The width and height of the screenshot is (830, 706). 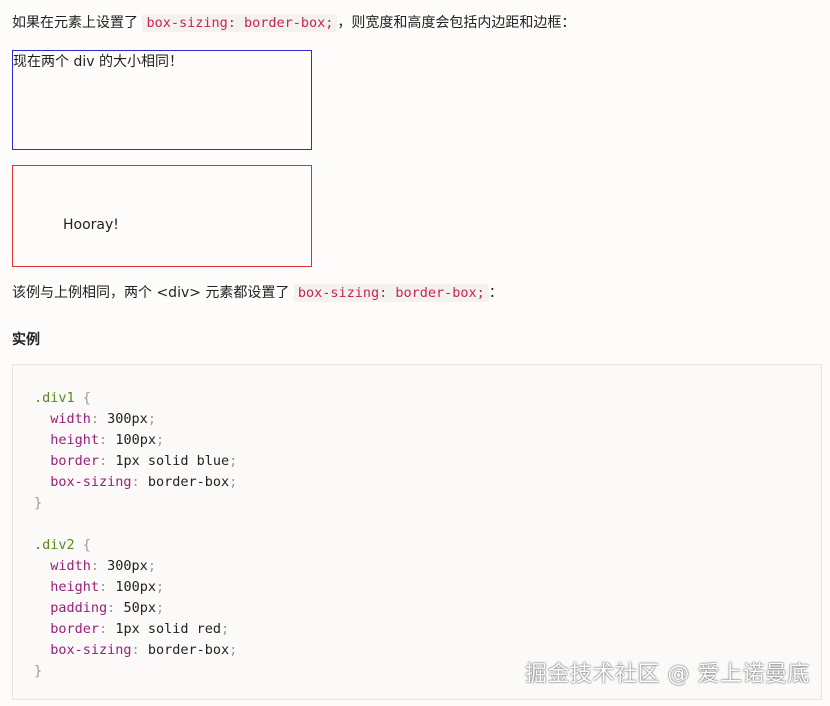 What do you see at coordinates (456, 23) in the screenshot?
I see `intro-text-after: ，则宽度和高度会包括内边距和边框：` at bounding box center [456, 23].